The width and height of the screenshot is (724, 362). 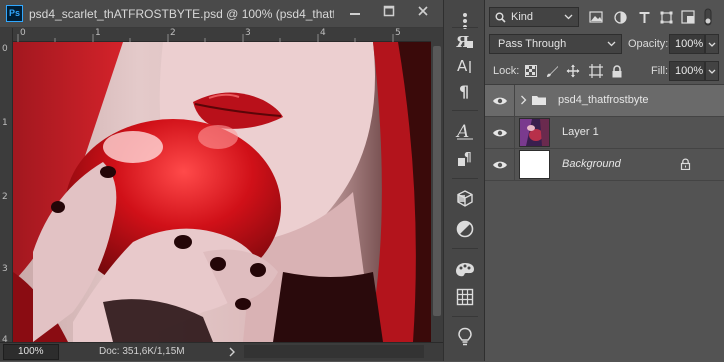 I want to click on adjustments-panel-button, so click(x=465, y=229).